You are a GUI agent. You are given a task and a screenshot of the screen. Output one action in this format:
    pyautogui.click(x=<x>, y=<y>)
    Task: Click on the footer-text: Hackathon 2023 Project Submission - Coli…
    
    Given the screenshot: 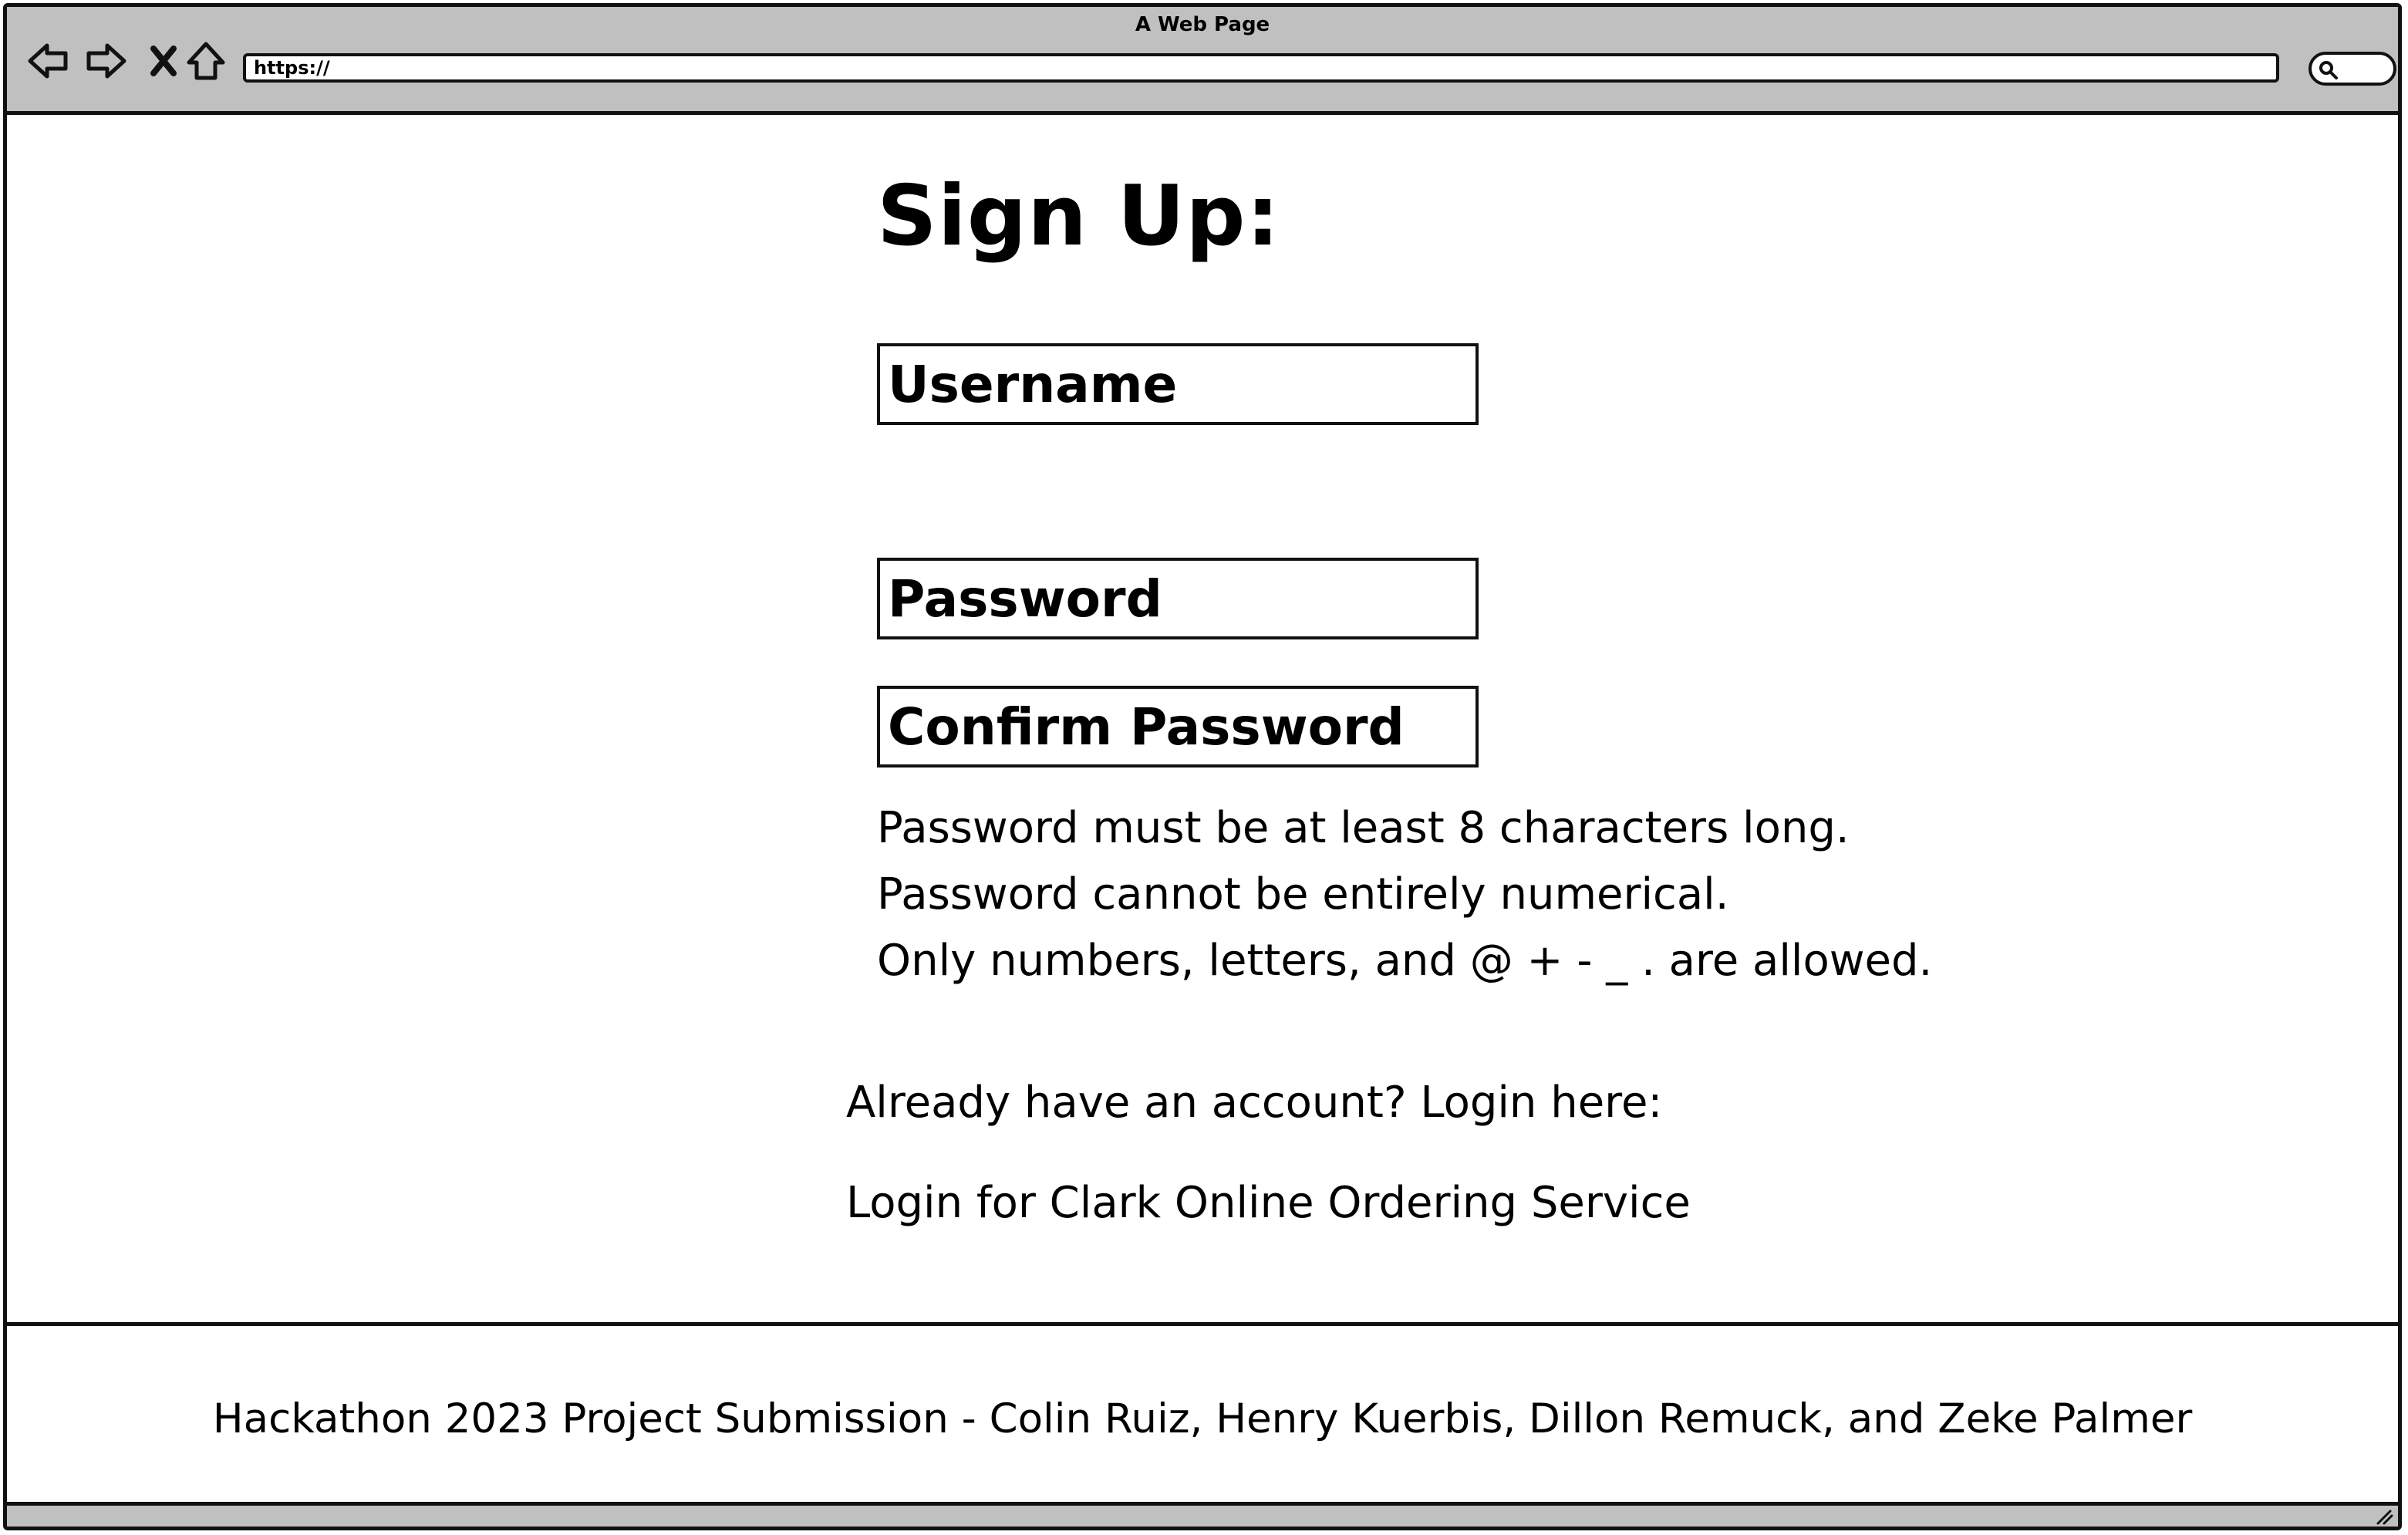 What is the action you would take?
    pyautogui.click(x=1202, y=1418)
    